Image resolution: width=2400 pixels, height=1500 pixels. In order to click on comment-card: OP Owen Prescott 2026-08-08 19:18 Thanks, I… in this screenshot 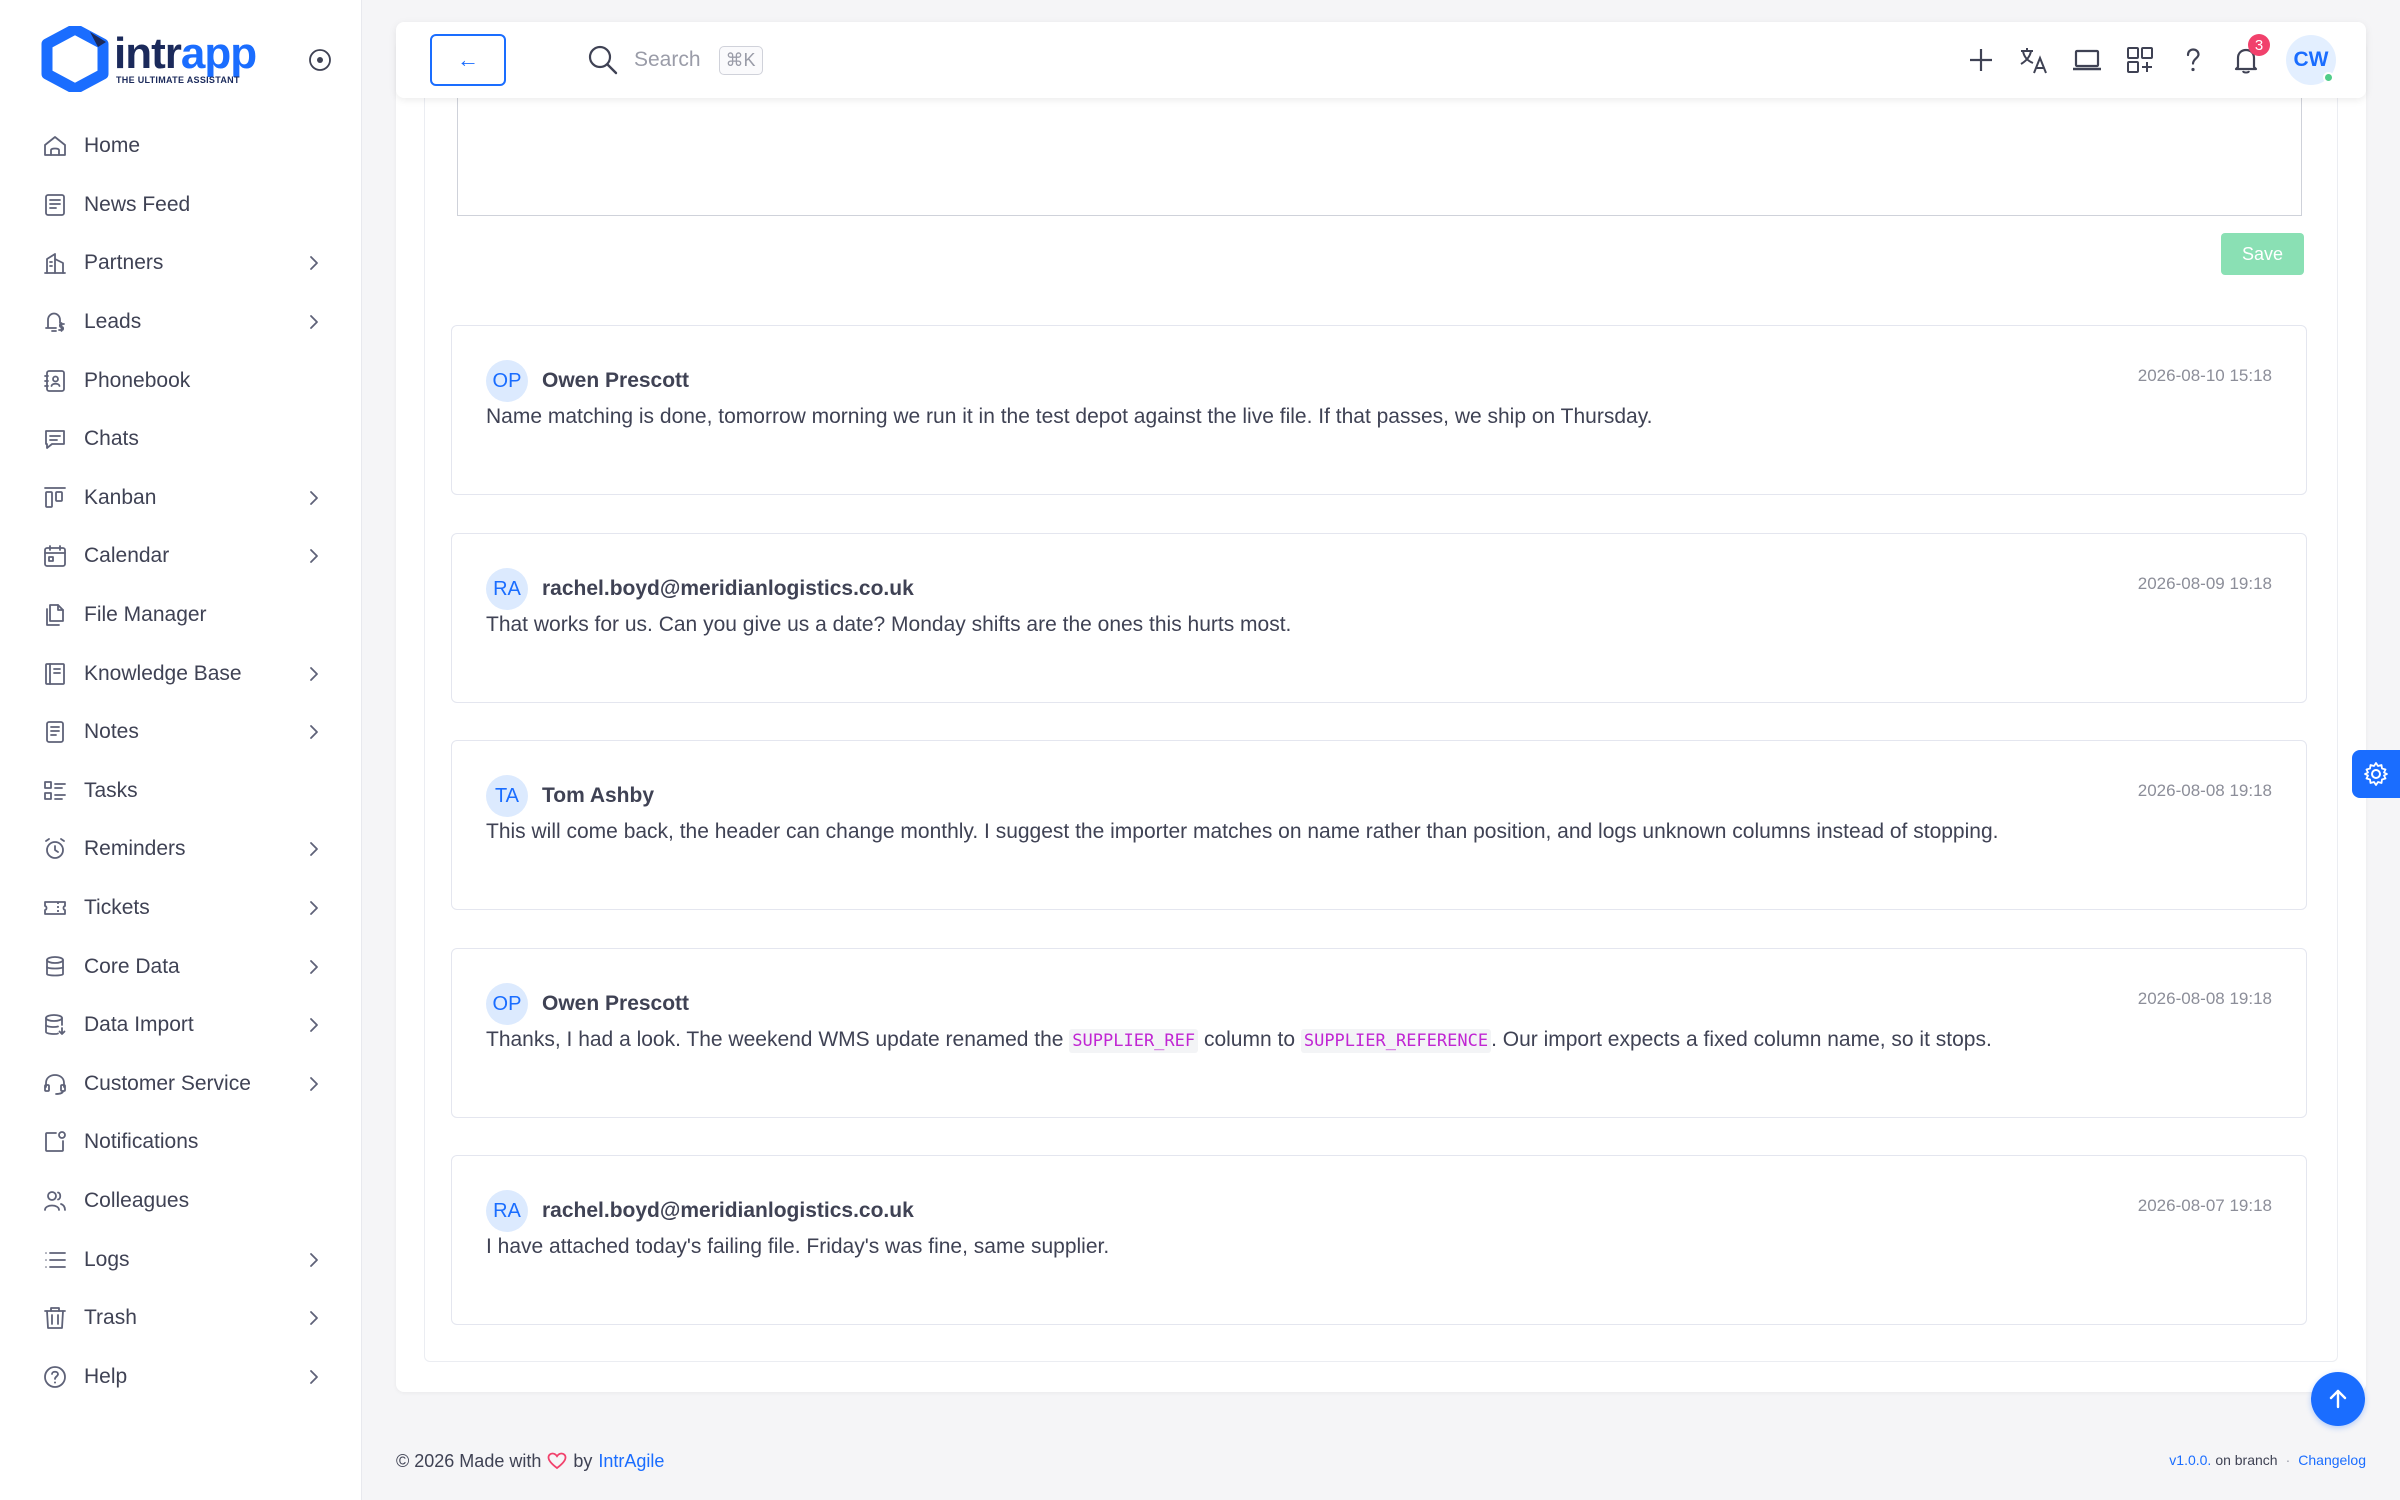, I will do `click(1379, 1033)`.